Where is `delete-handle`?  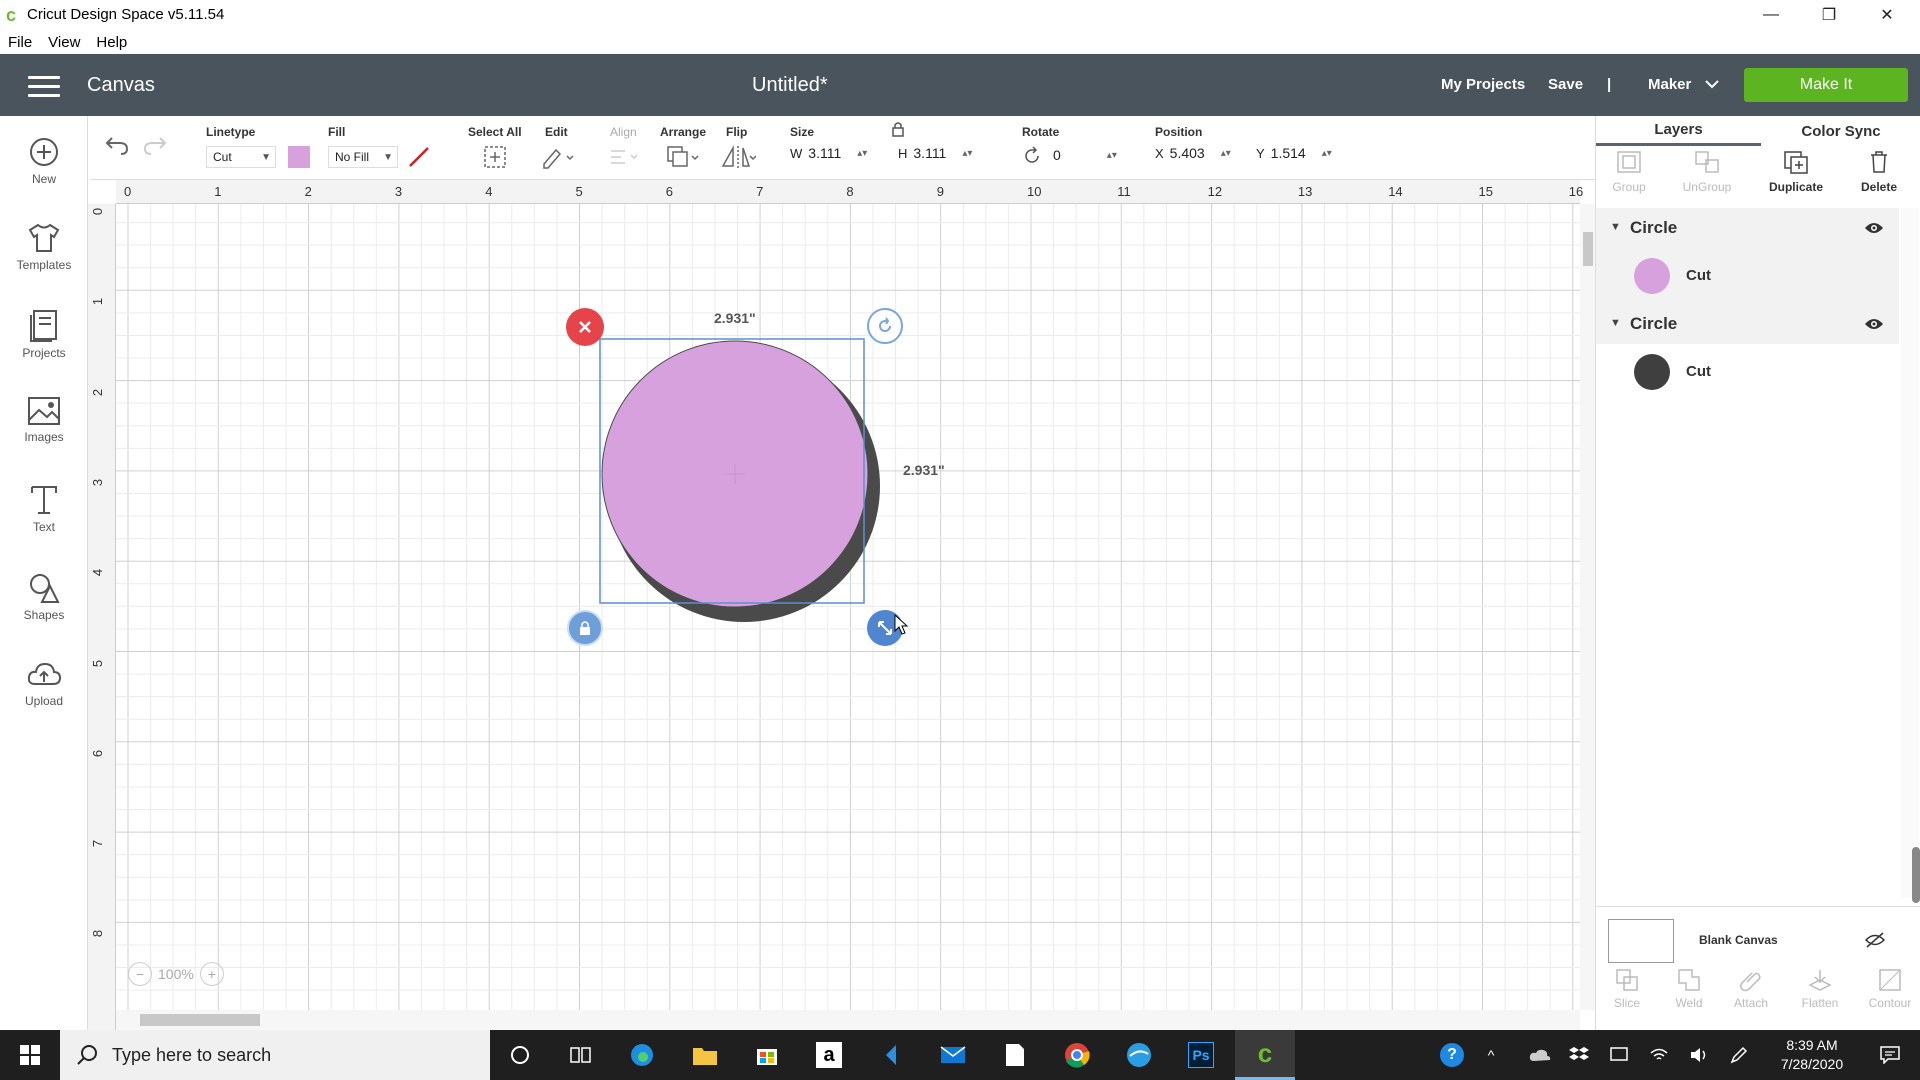 delete-handle is located at coordinates (585, 327).